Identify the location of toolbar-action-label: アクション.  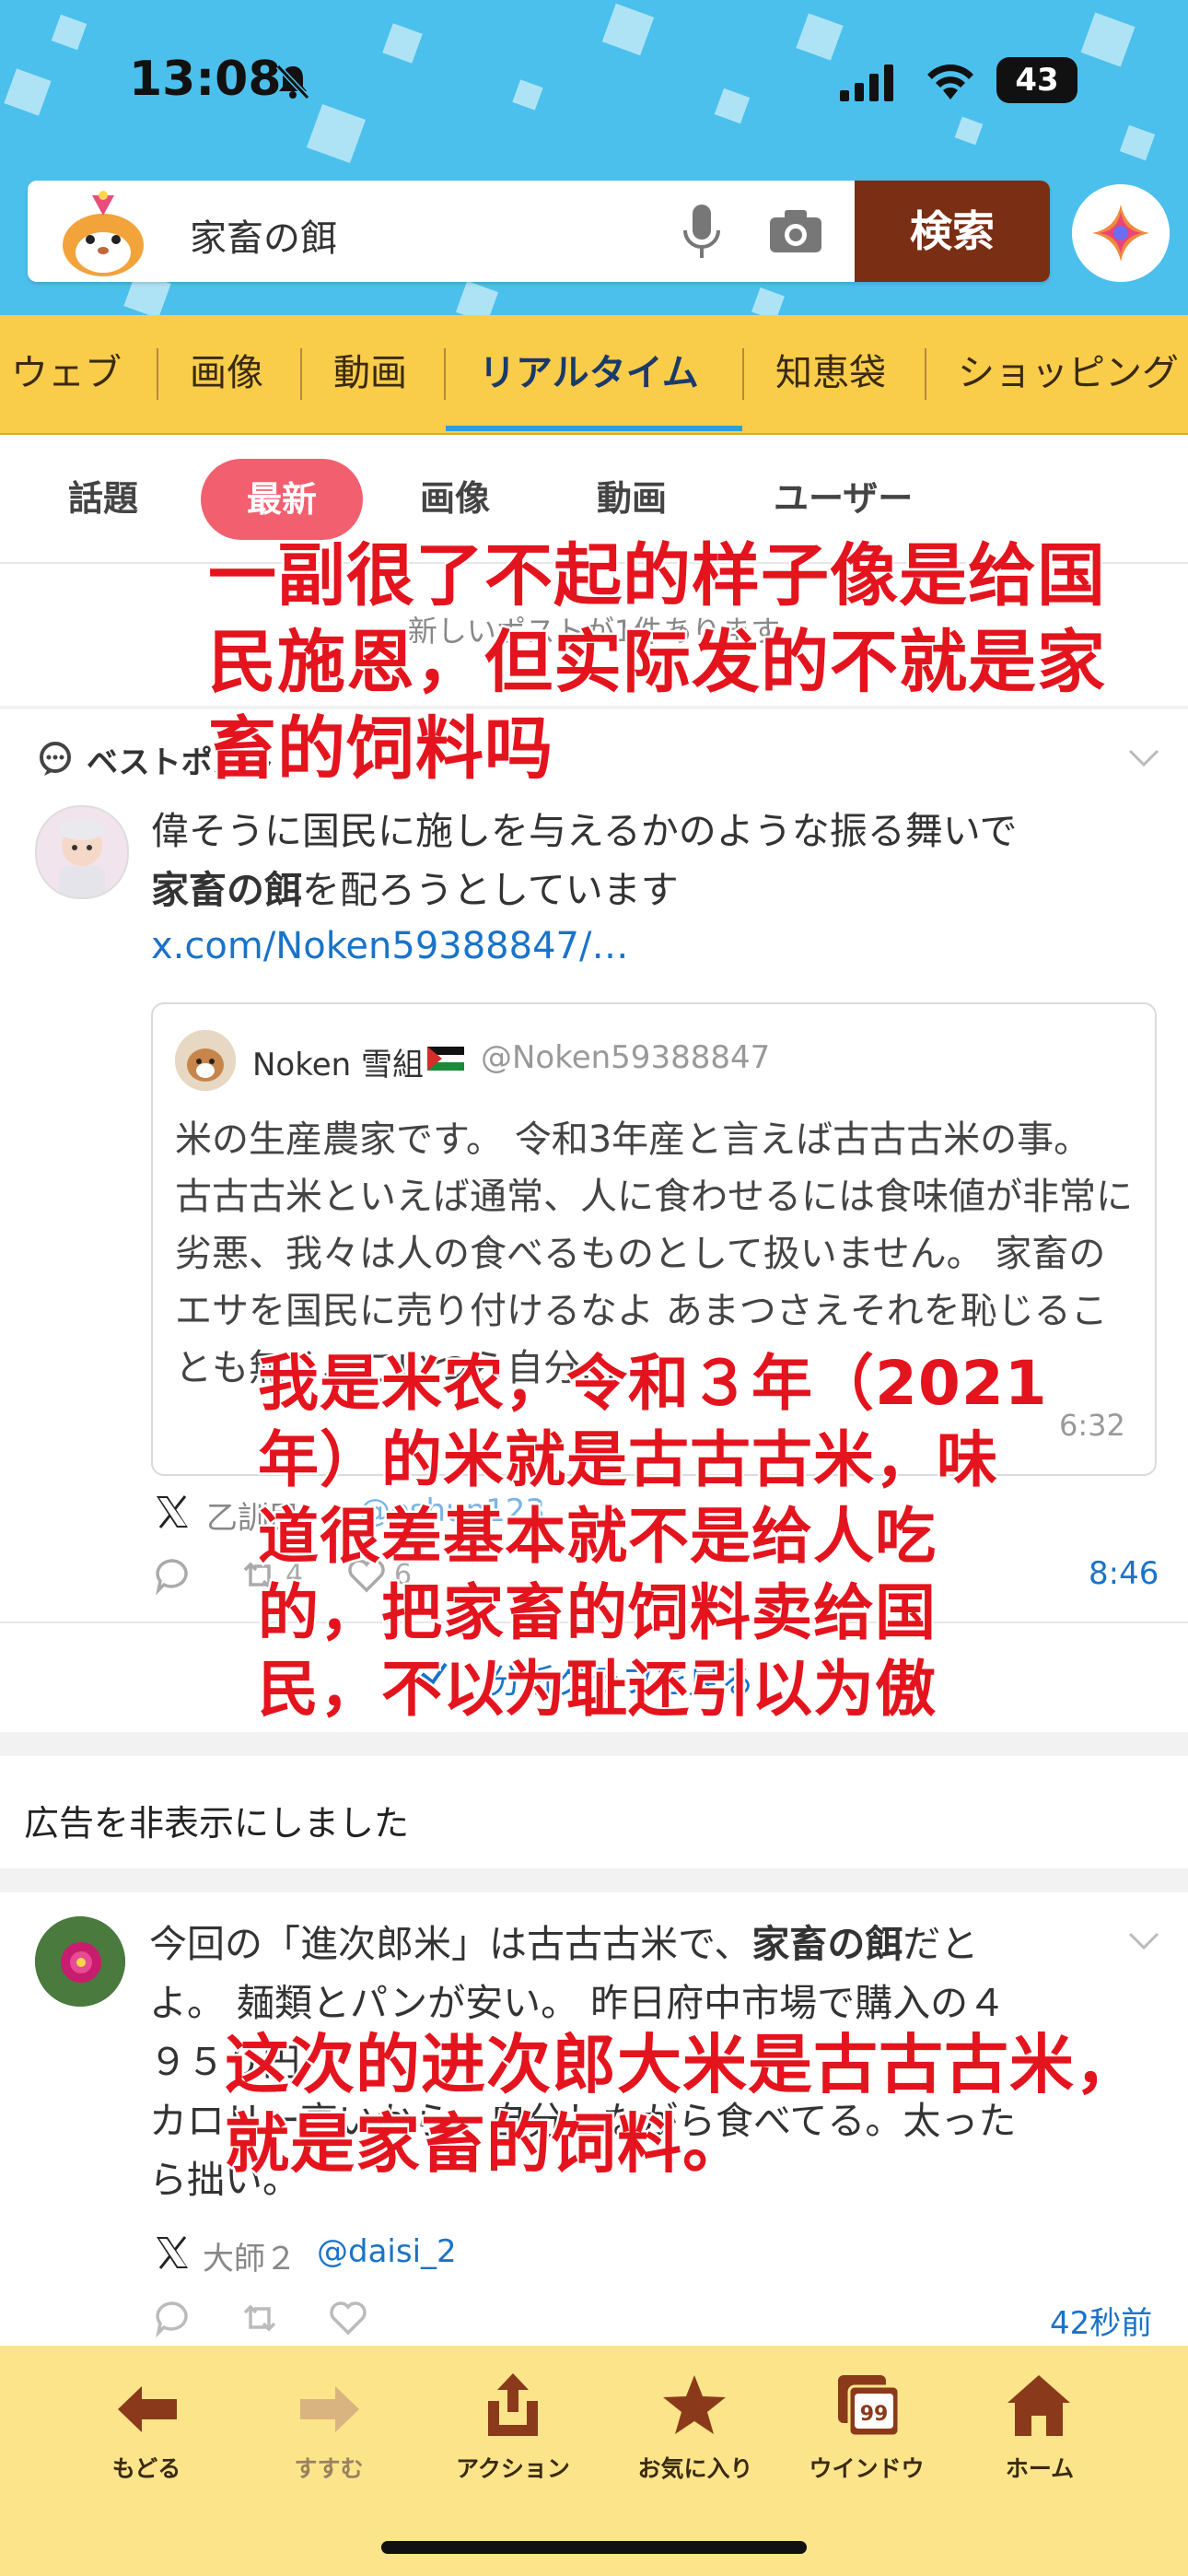
(513, 2467).